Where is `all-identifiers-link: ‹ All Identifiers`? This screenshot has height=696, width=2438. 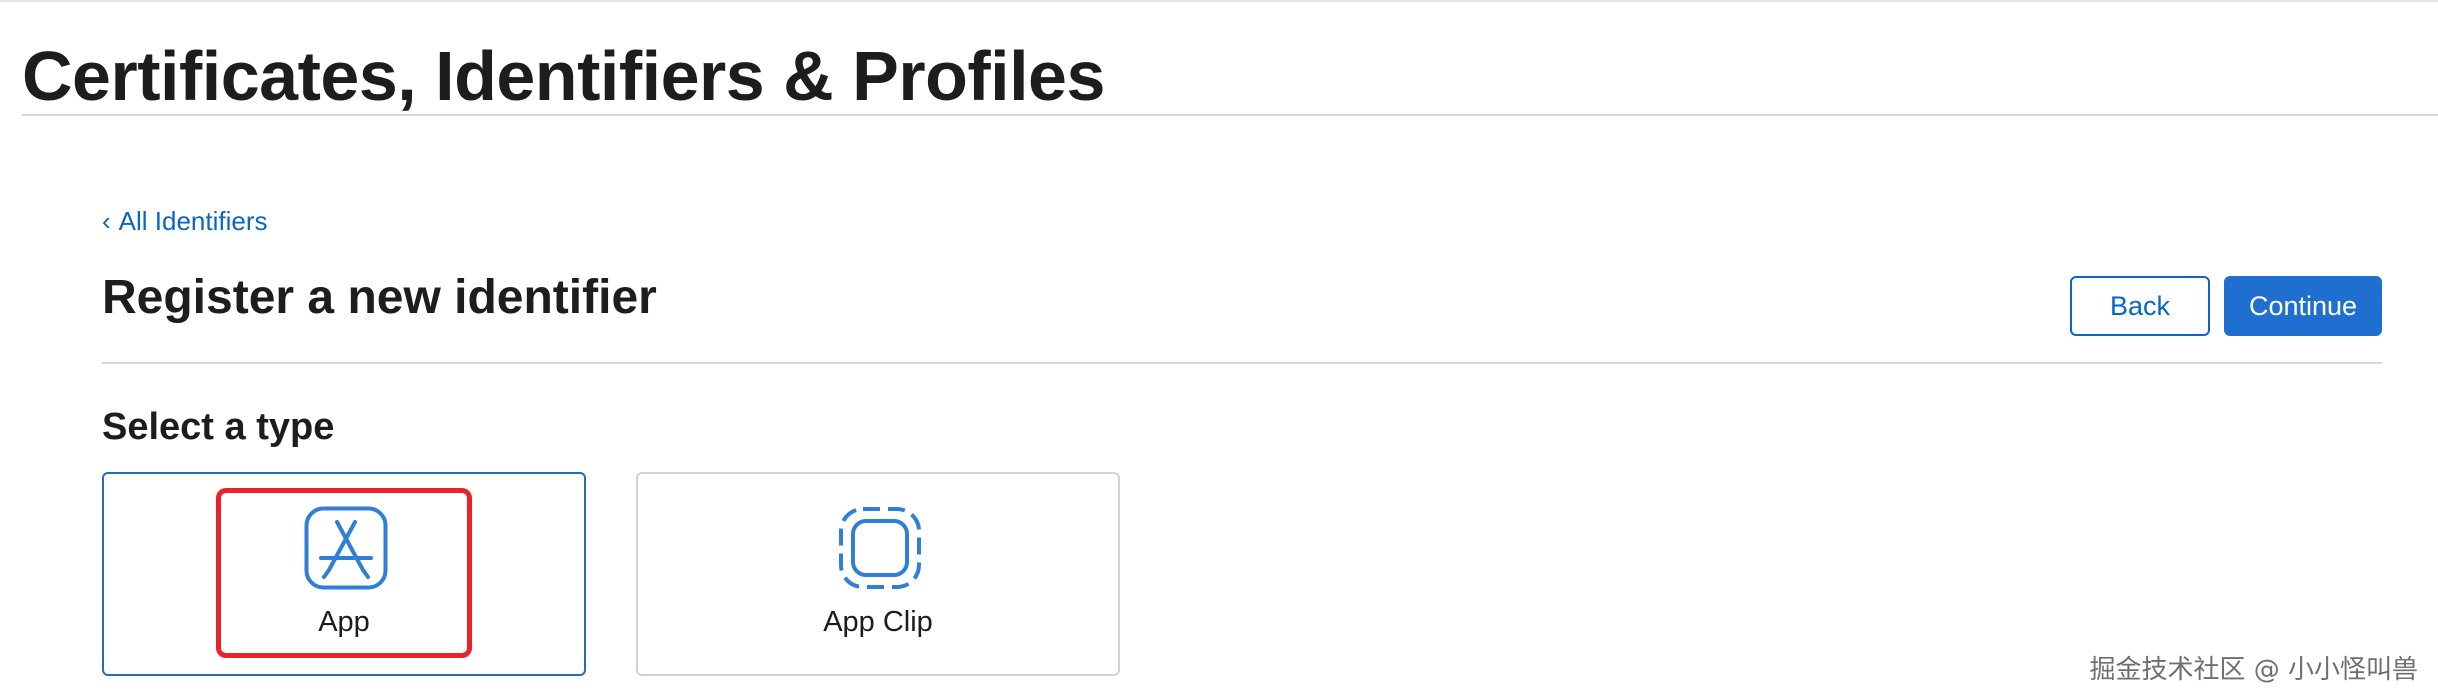 all-identifiers-link: ‹ All Identifiers is located at coordinates (185, 221).